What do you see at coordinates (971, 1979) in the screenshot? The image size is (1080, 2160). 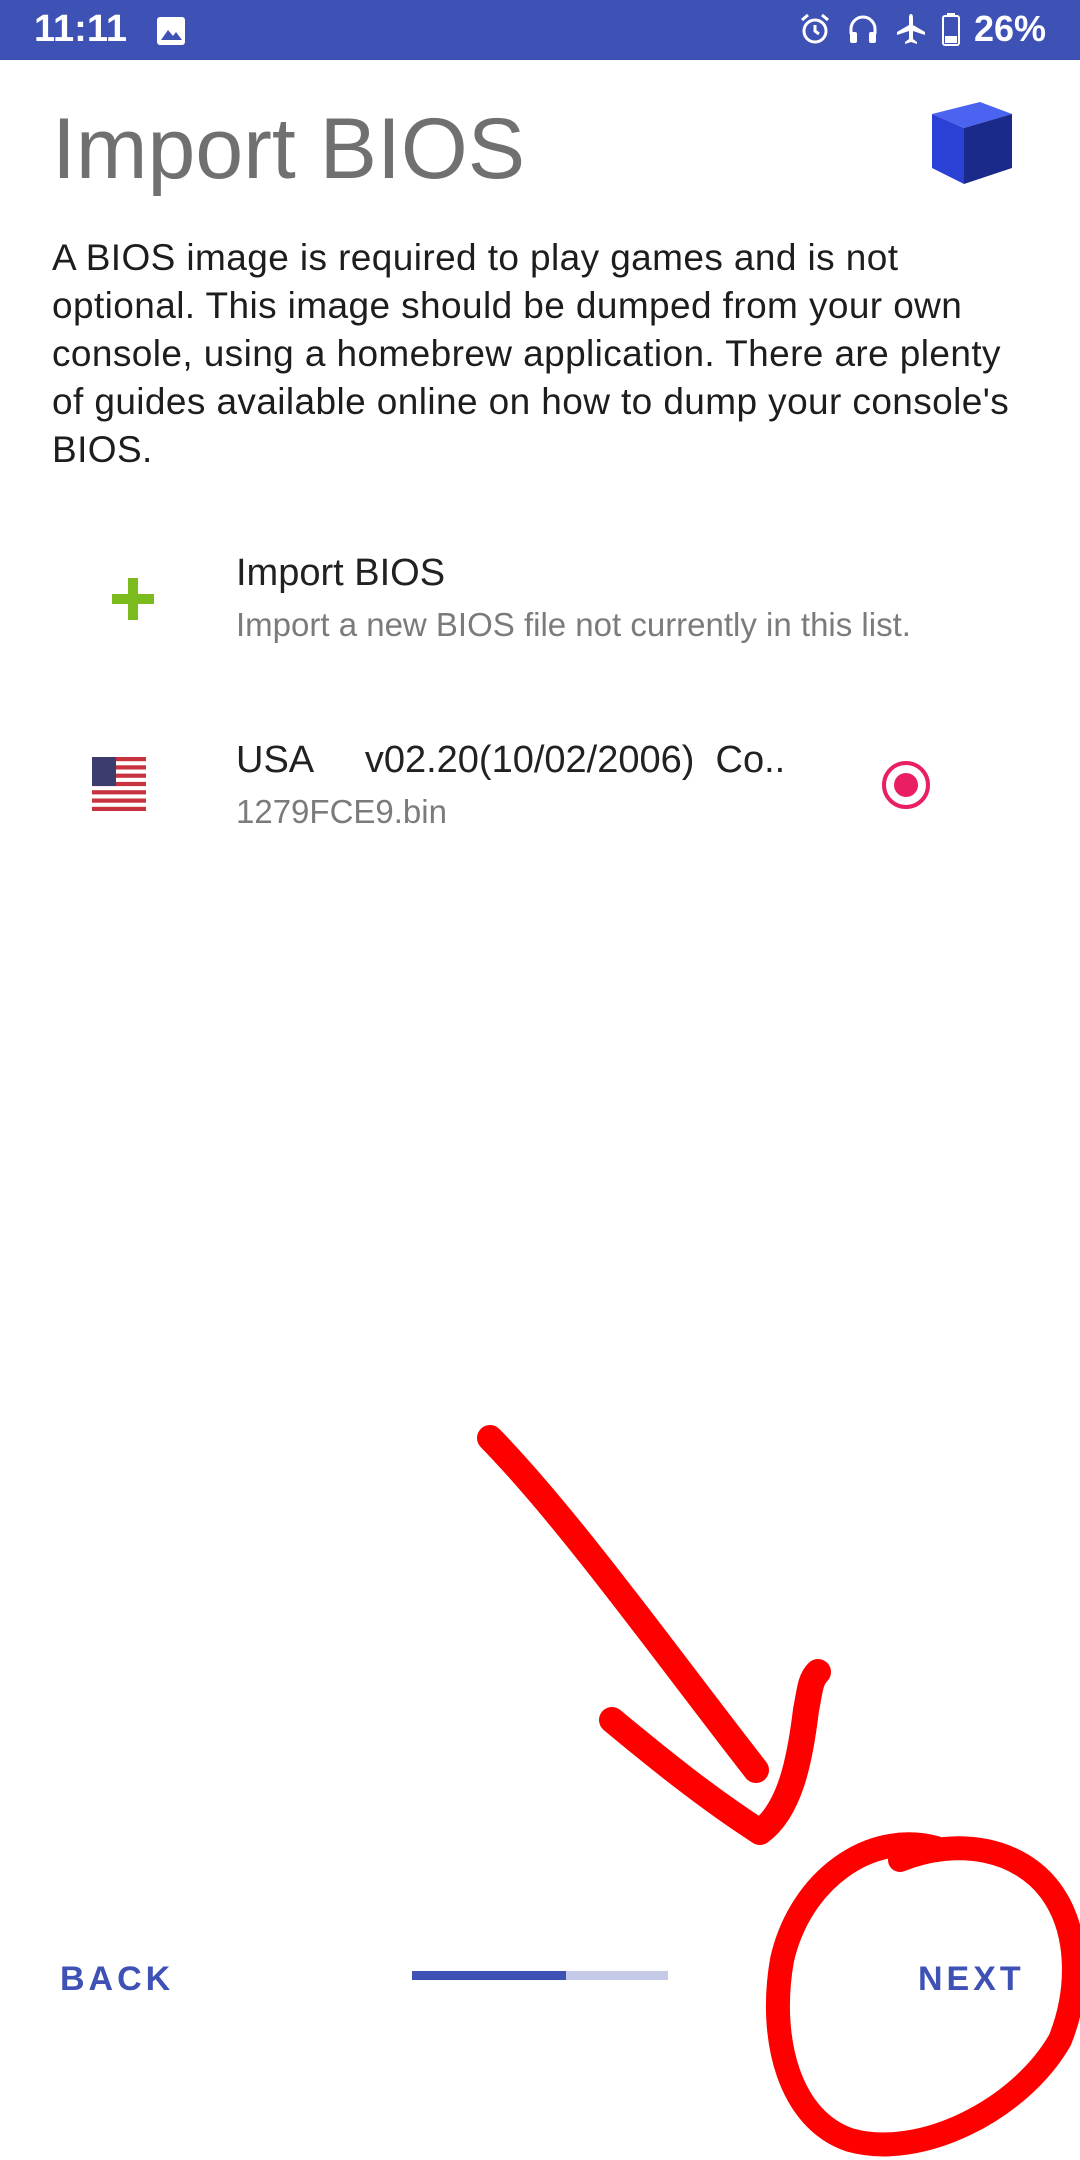 I see `next-button: NEXT` at bounding box center [971, 1979].